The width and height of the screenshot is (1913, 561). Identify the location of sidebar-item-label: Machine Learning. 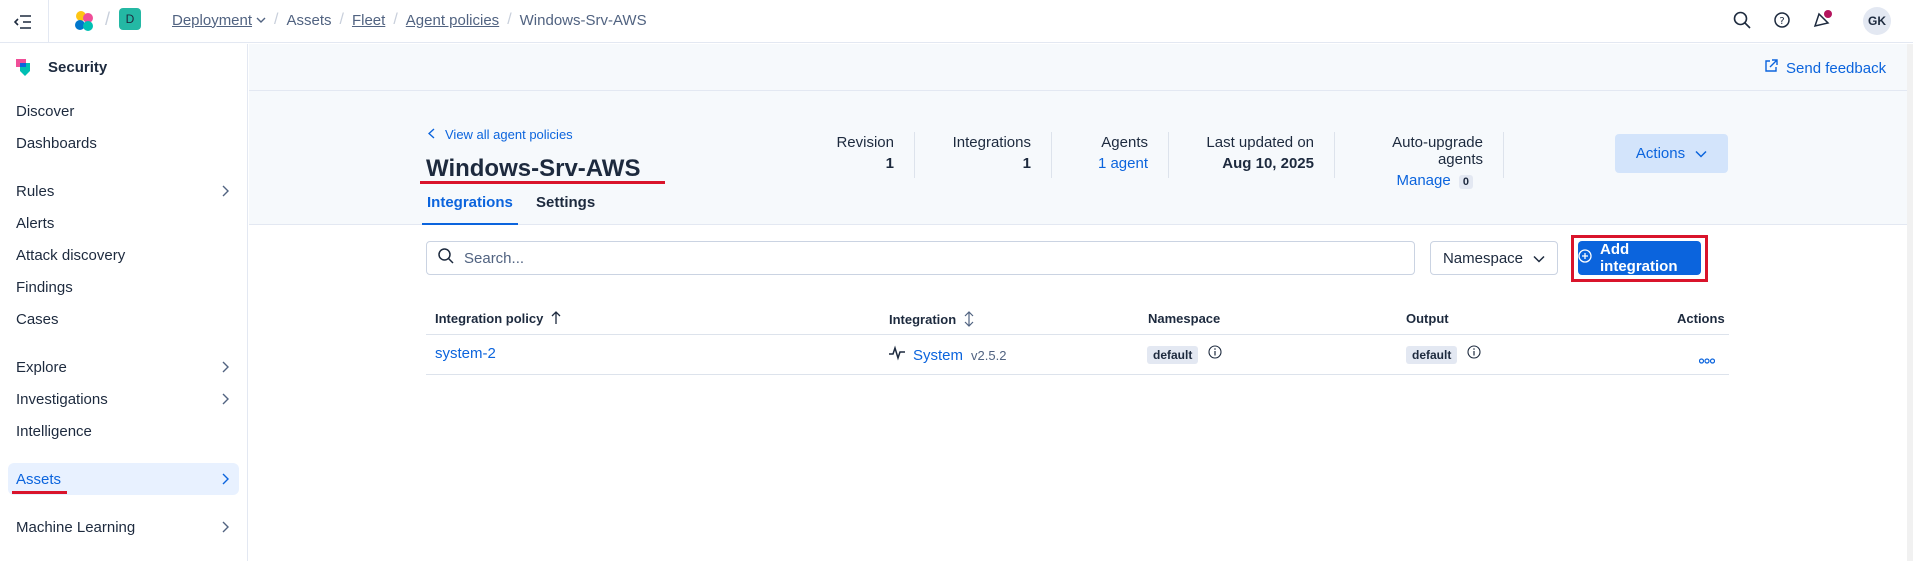
(76, 527).